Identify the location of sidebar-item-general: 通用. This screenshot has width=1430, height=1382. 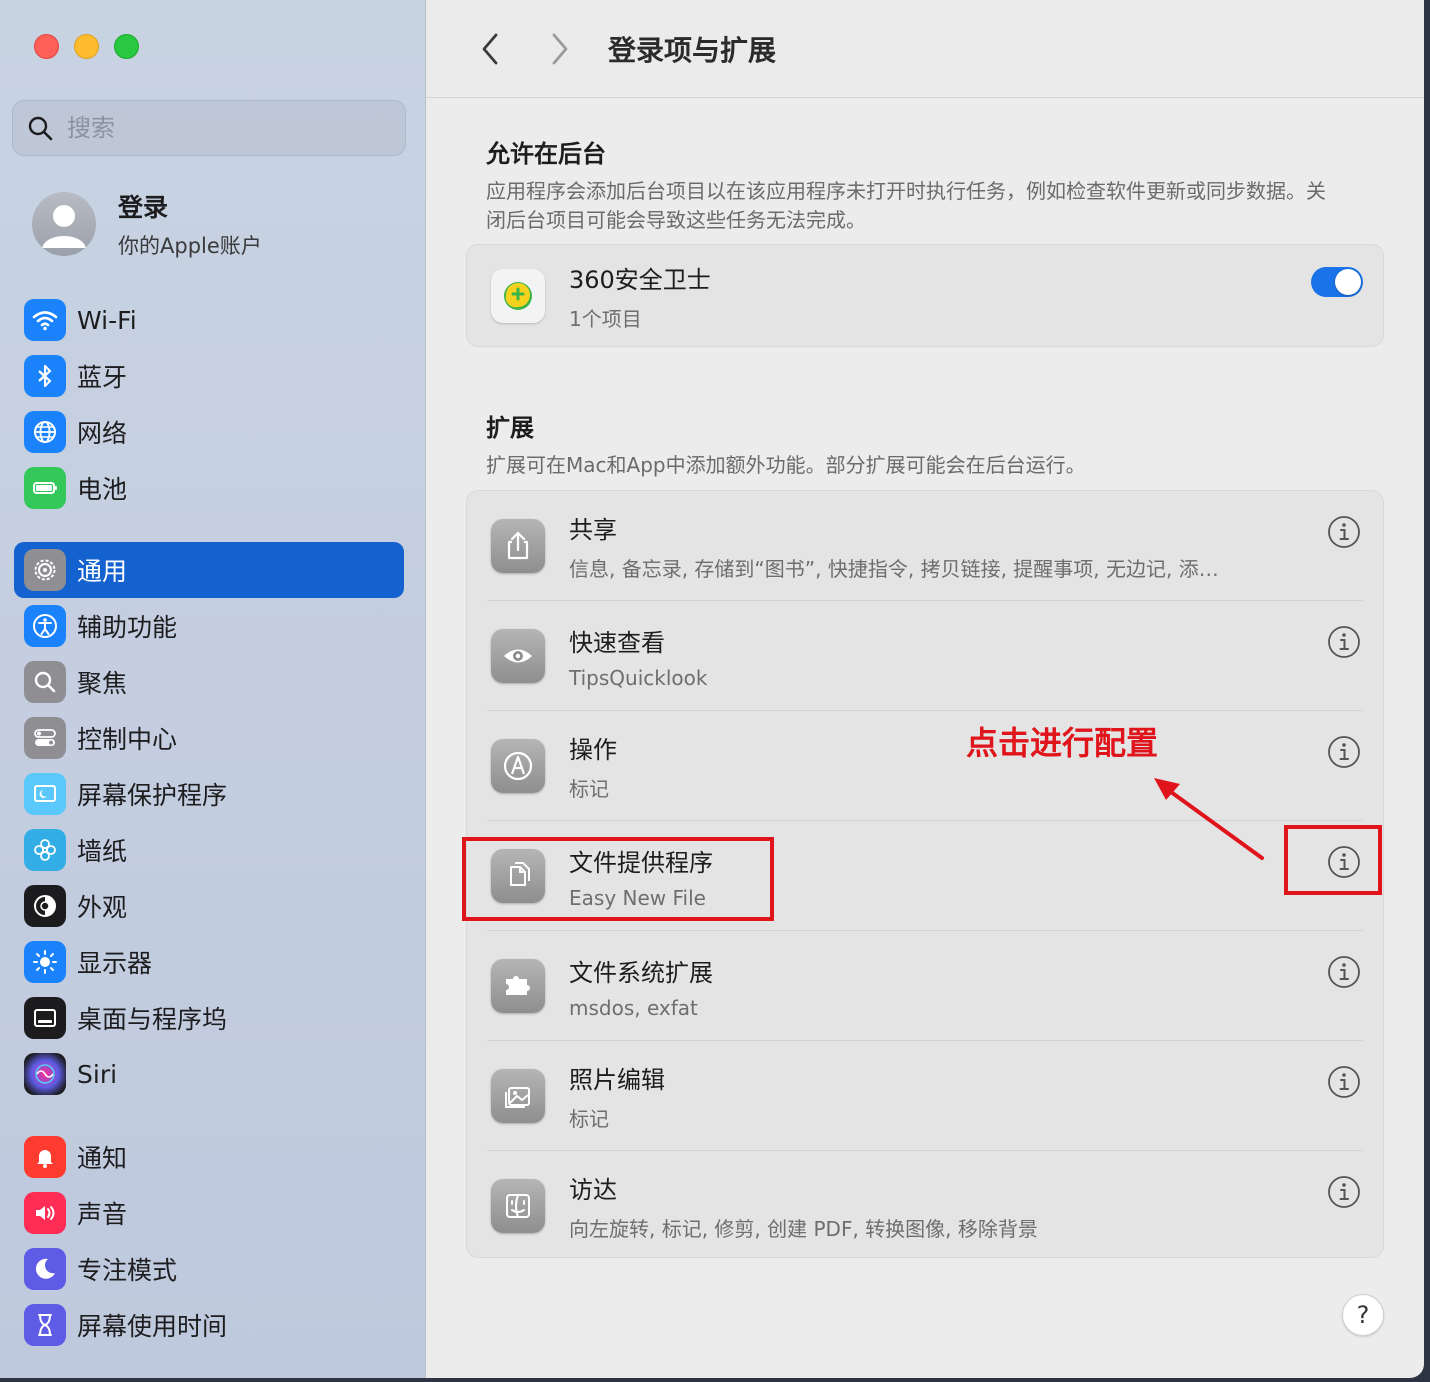
(209, 570).